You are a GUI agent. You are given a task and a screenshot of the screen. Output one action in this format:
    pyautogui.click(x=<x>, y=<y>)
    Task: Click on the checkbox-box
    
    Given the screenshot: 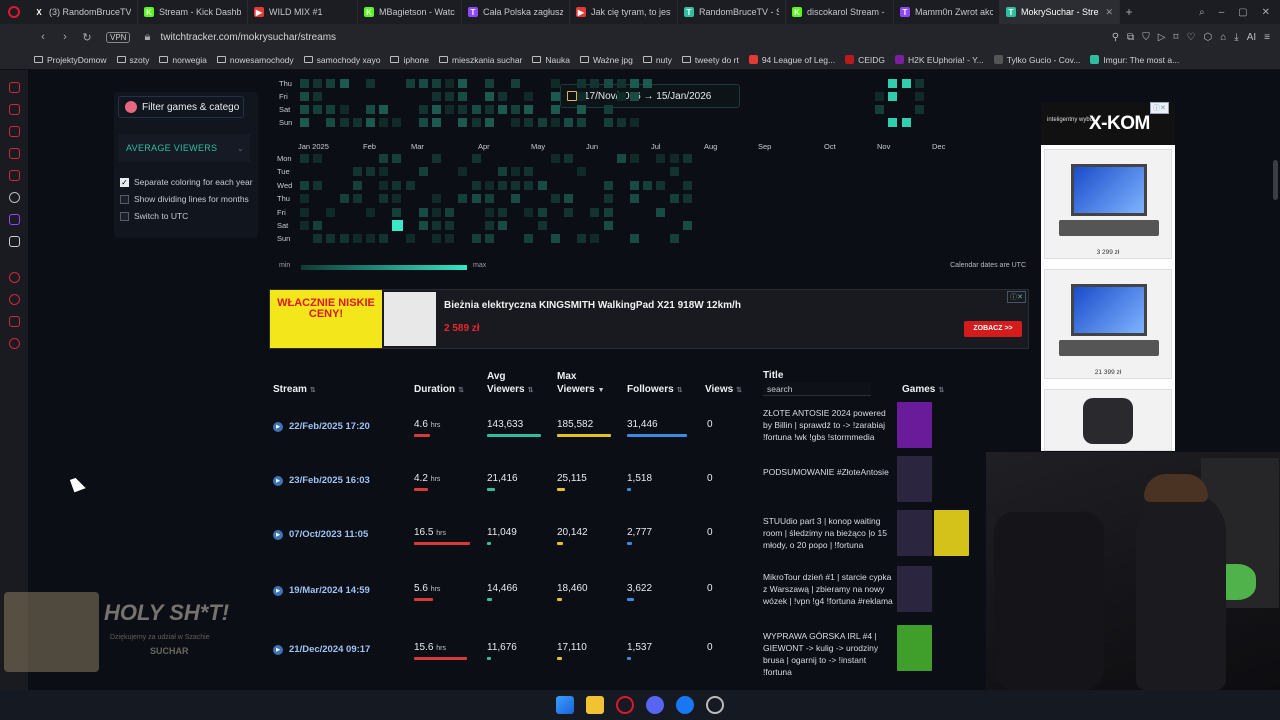 What is the action you would take?
    pyautogui.click(x=124, y=199)
    